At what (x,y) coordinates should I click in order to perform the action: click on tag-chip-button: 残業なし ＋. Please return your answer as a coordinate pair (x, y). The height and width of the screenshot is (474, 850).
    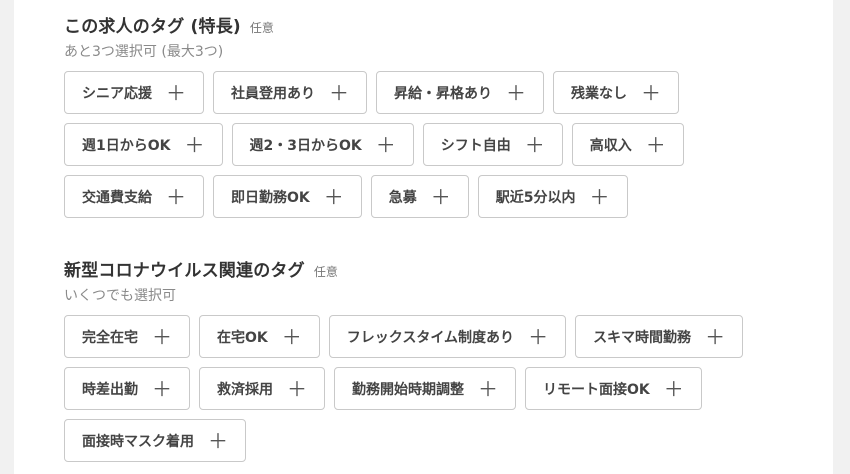
    Looking at the image, I should click on (616, 92).